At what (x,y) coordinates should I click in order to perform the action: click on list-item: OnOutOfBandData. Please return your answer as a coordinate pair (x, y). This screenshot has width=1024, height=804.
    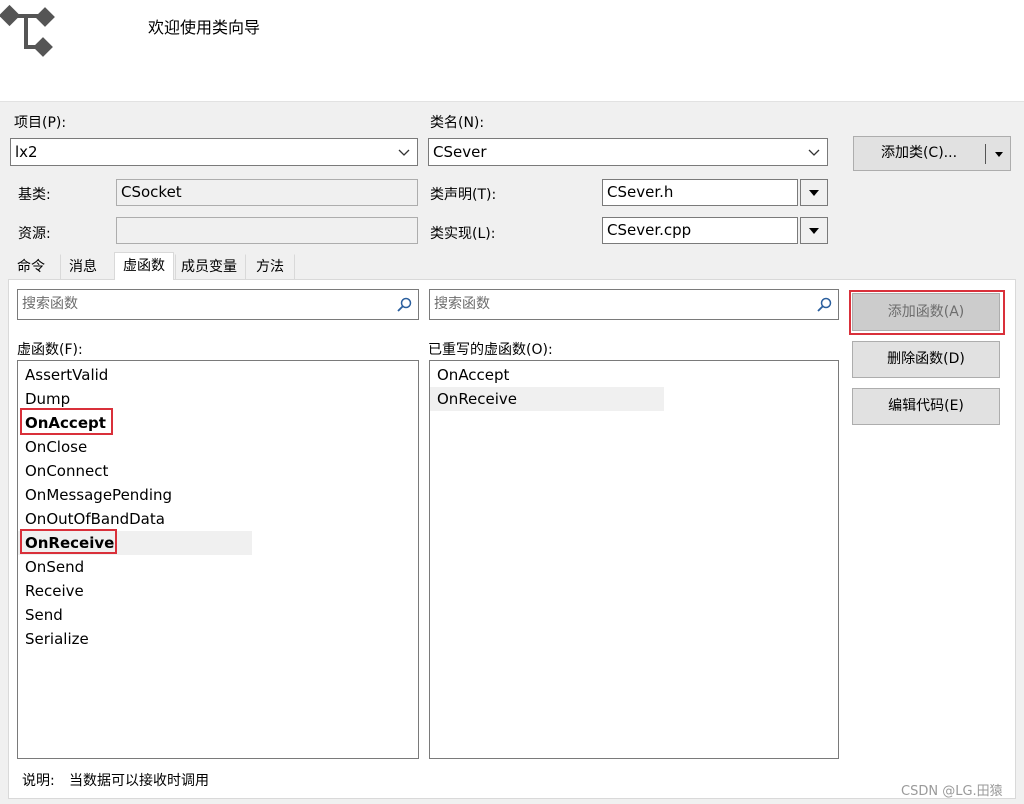
    Looking at the image, I should click on (218, 519).